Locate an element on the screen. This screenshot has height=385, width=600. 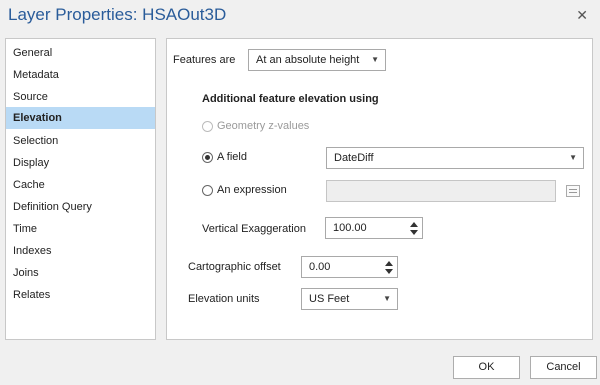
expression-input is located at coordinates (441, 191).